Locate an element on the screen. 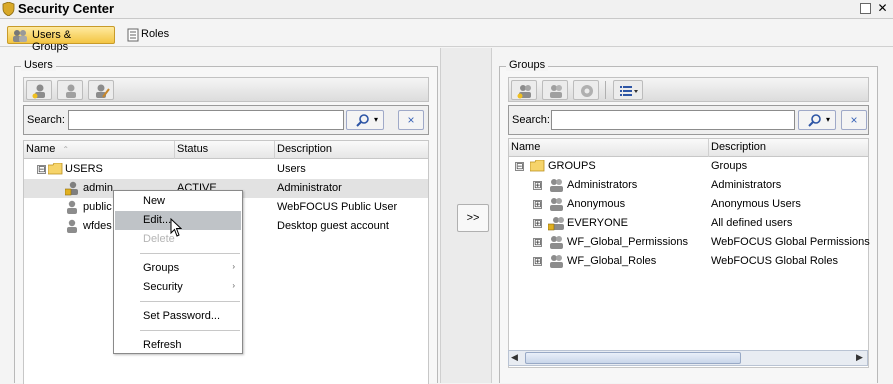 Image resolution: width=893 pixels, height=384 pixels. locked-user-icon is located at coordinates (71, 188).